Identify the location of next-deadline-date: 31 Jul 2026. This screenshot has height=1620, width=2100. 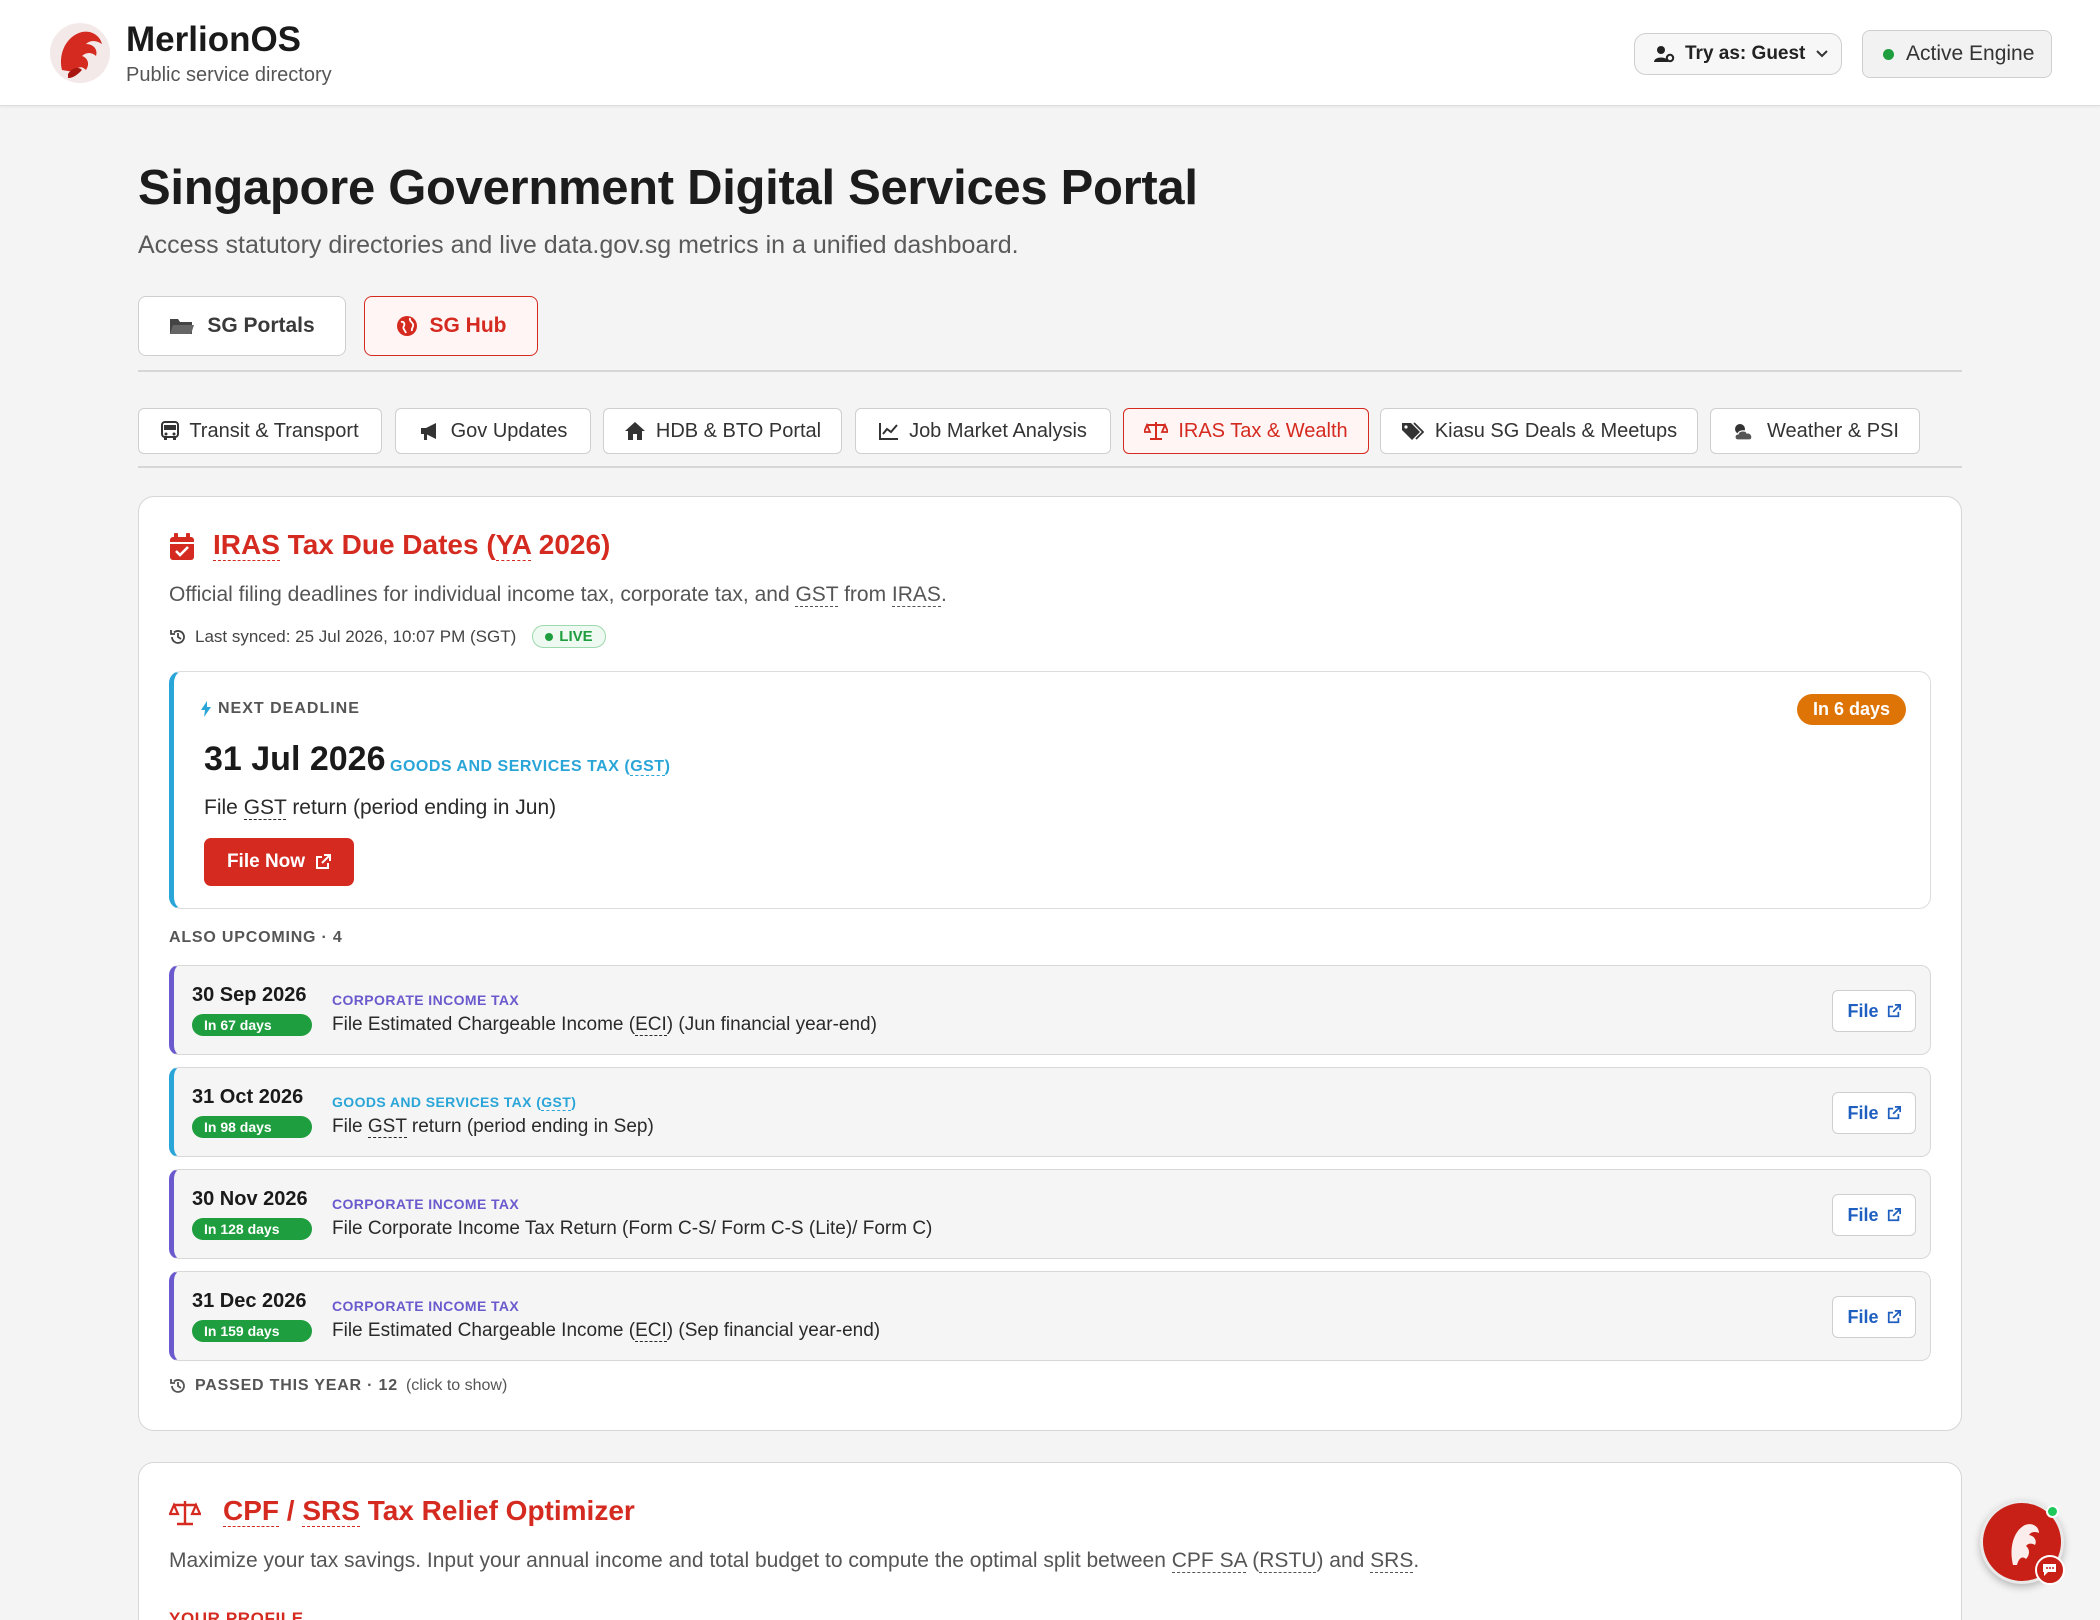
(295, 759).